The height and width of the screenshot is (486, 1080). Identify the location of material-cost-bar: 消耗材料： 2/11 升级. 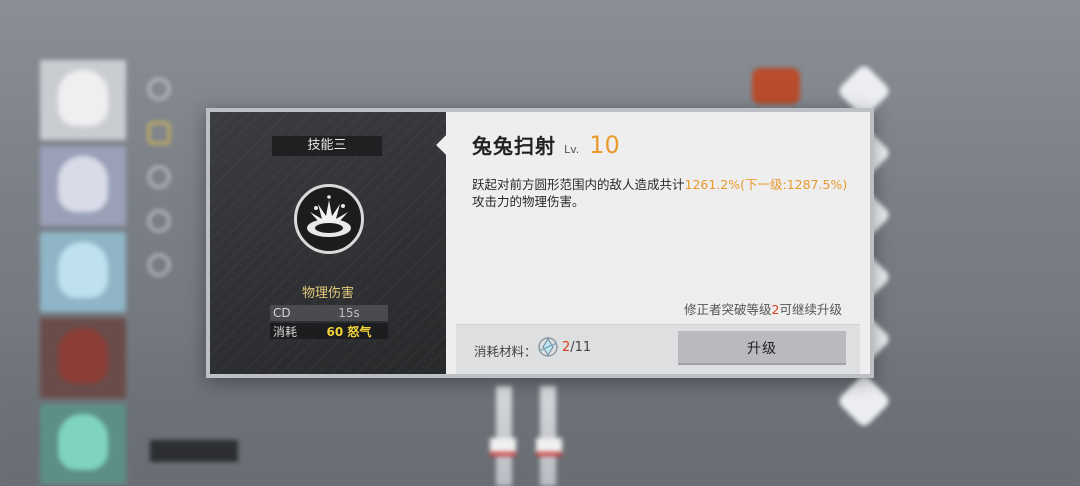
(658, 349).